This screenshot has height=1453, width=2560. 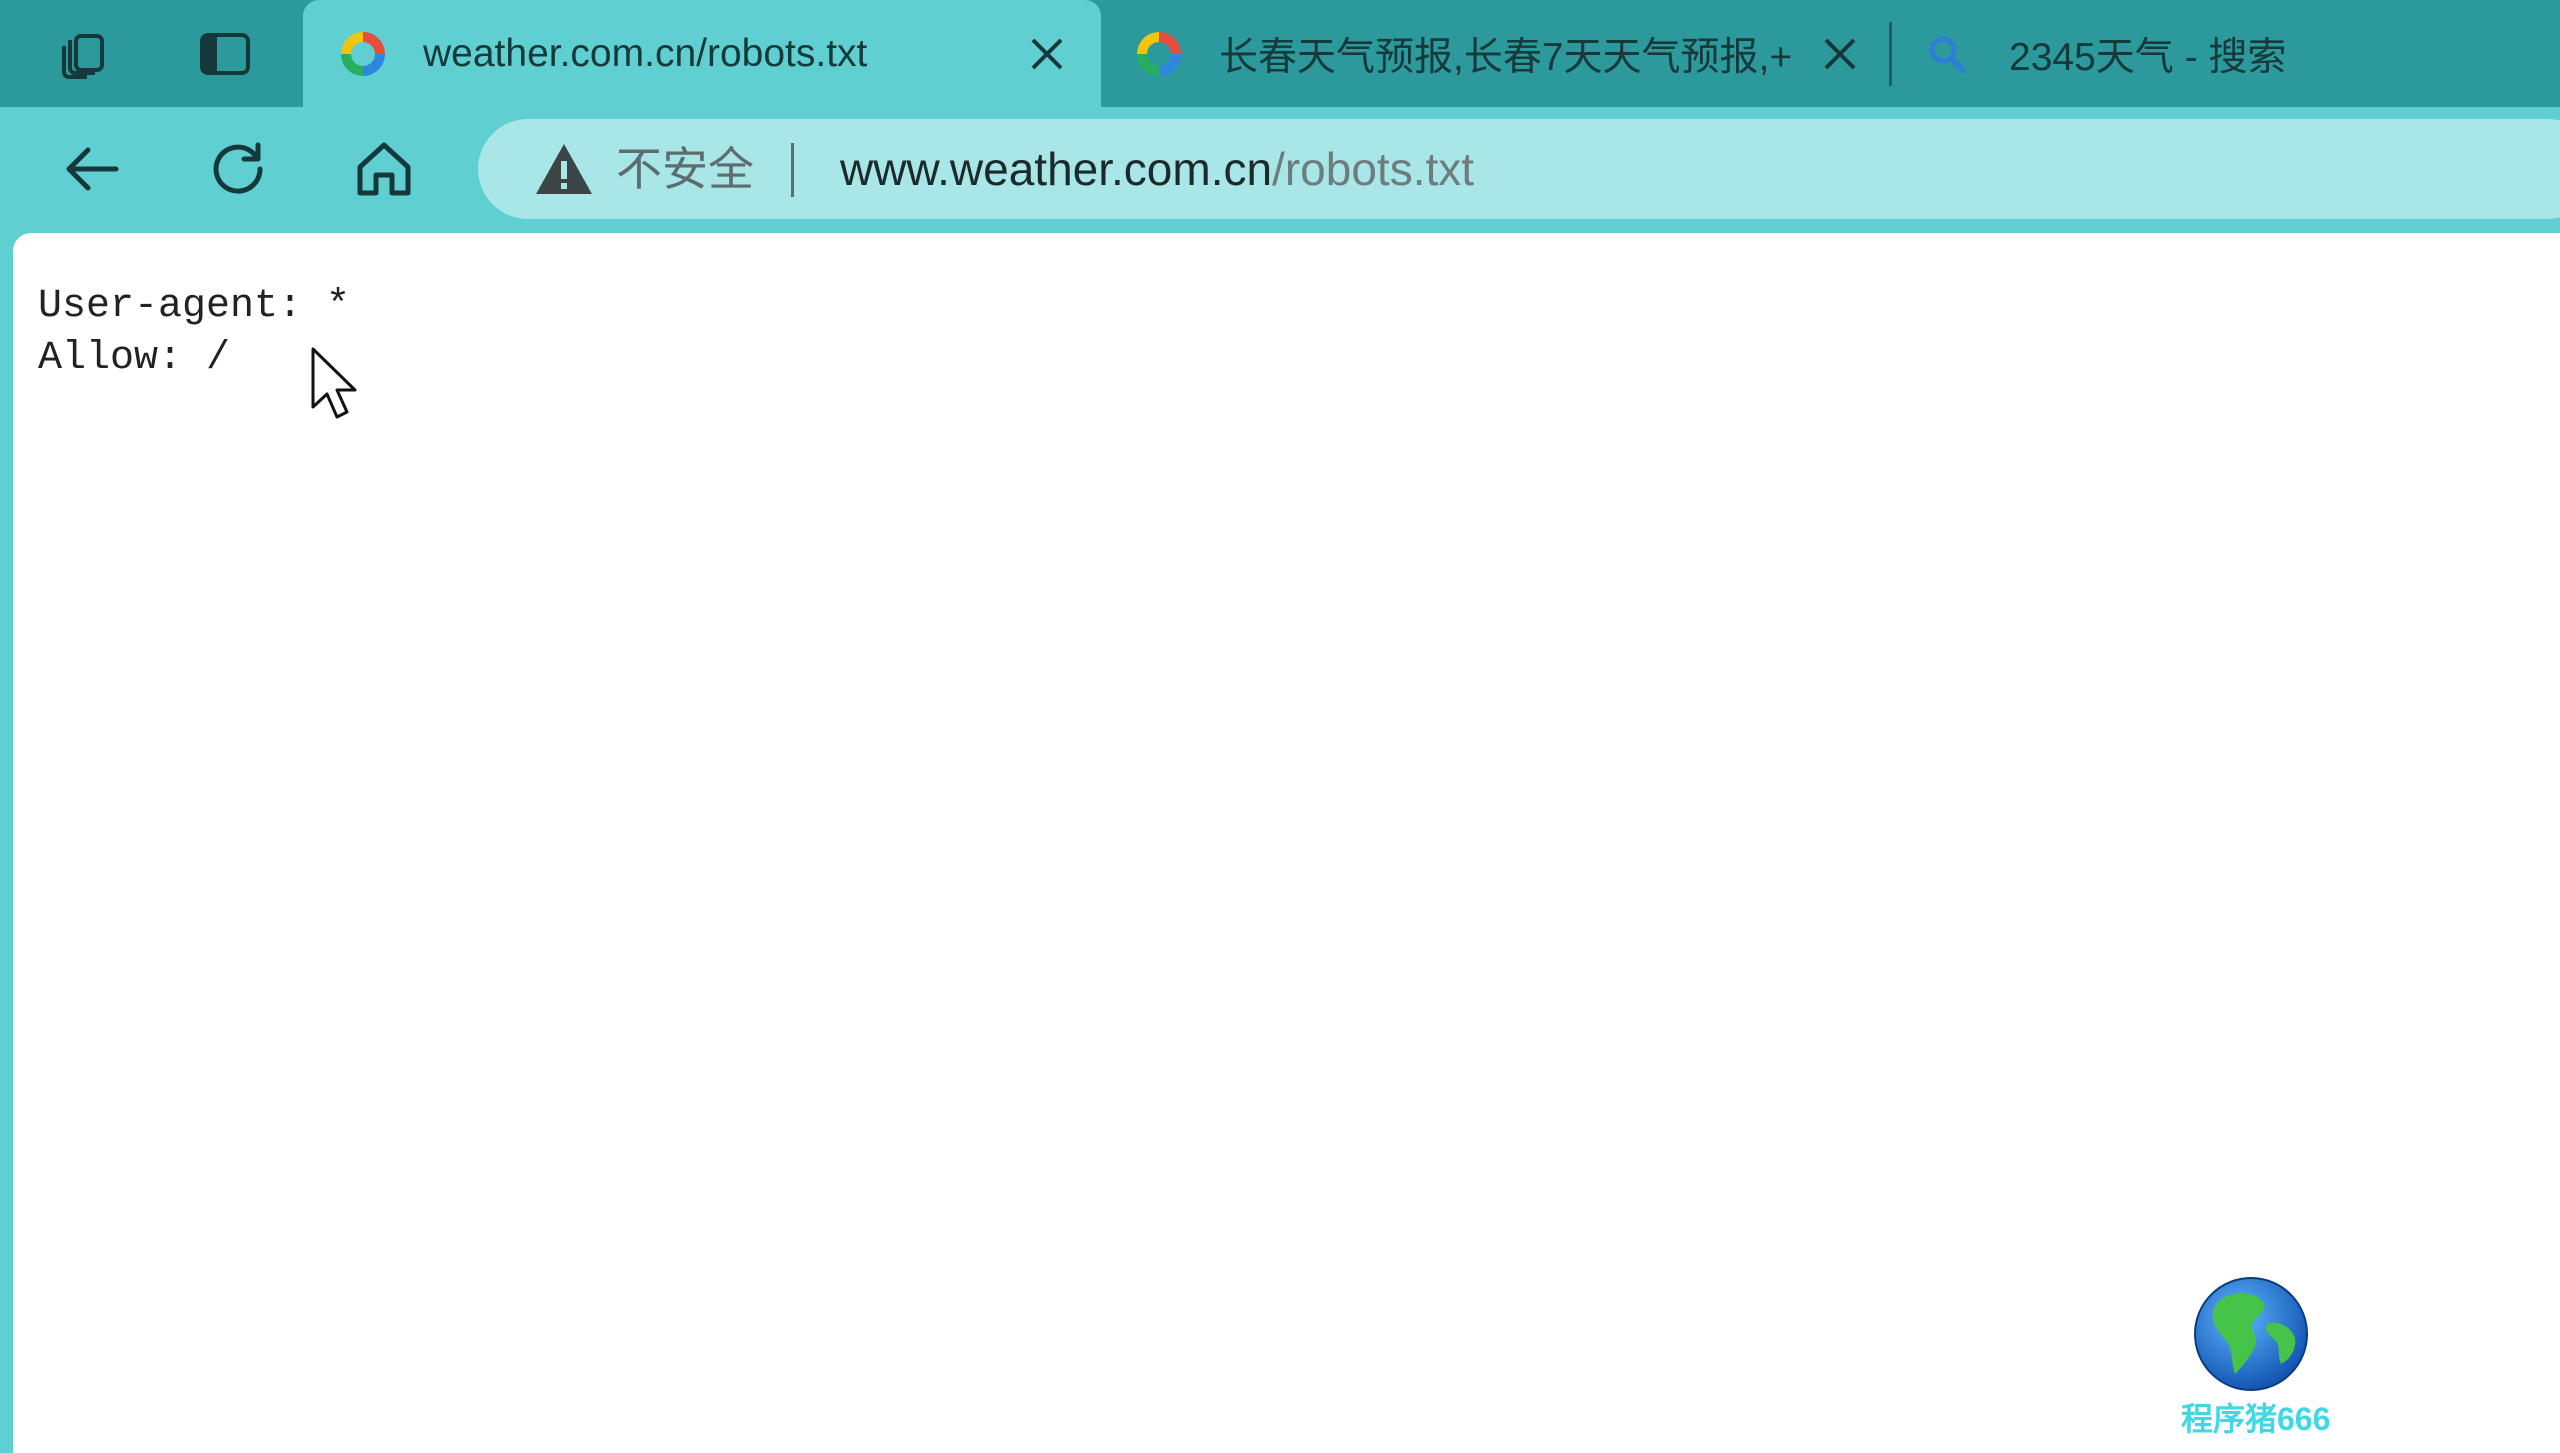 What do you see at coordinates (1890, 54) in the screenshot?
I see `tab-separator` at bounding box center [1890, 54].